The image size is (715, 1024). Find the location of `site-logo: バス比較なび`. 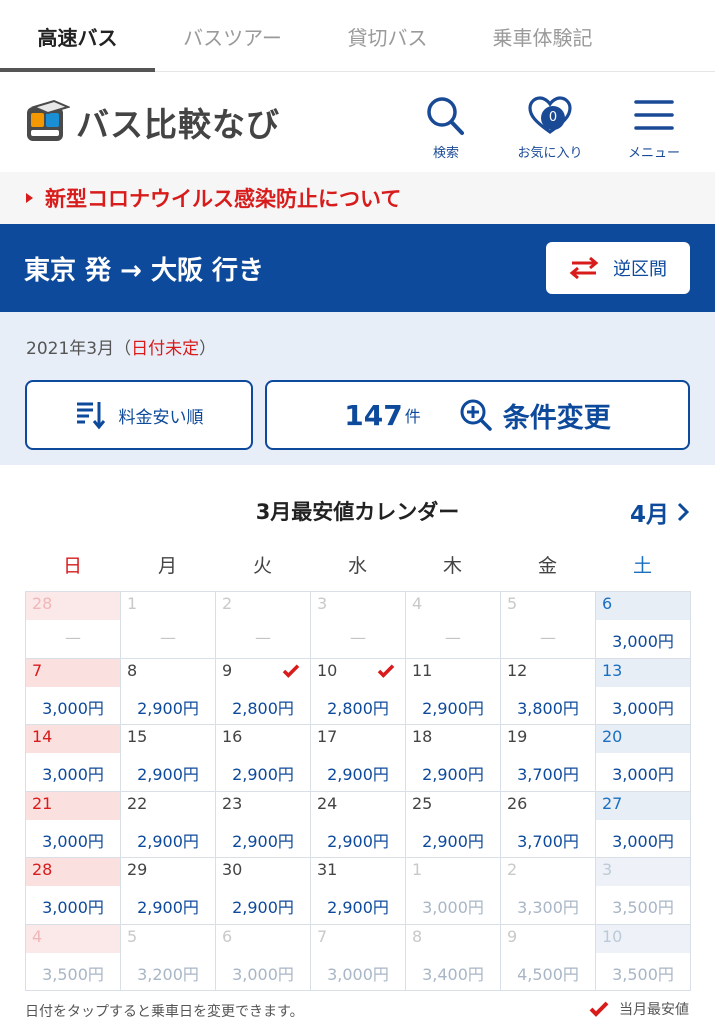

site-logo: バス比較なび is located at coordinates (152, 122).